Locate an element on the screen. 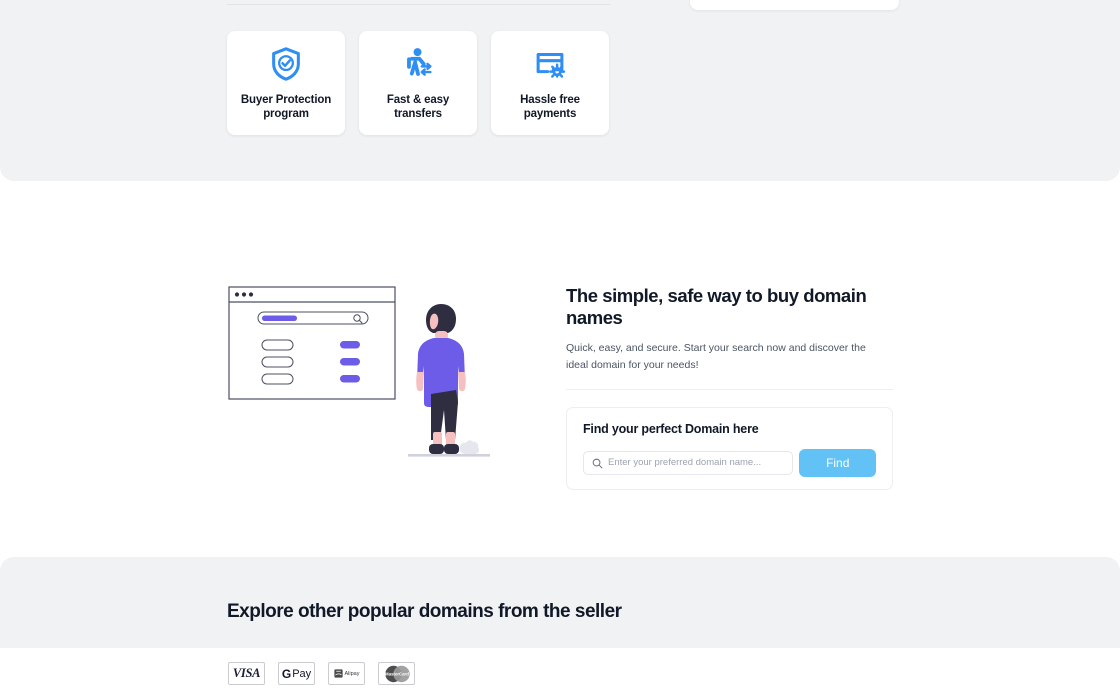  feature-label: Fast & easy transfers is located at coordinates (418, 107).